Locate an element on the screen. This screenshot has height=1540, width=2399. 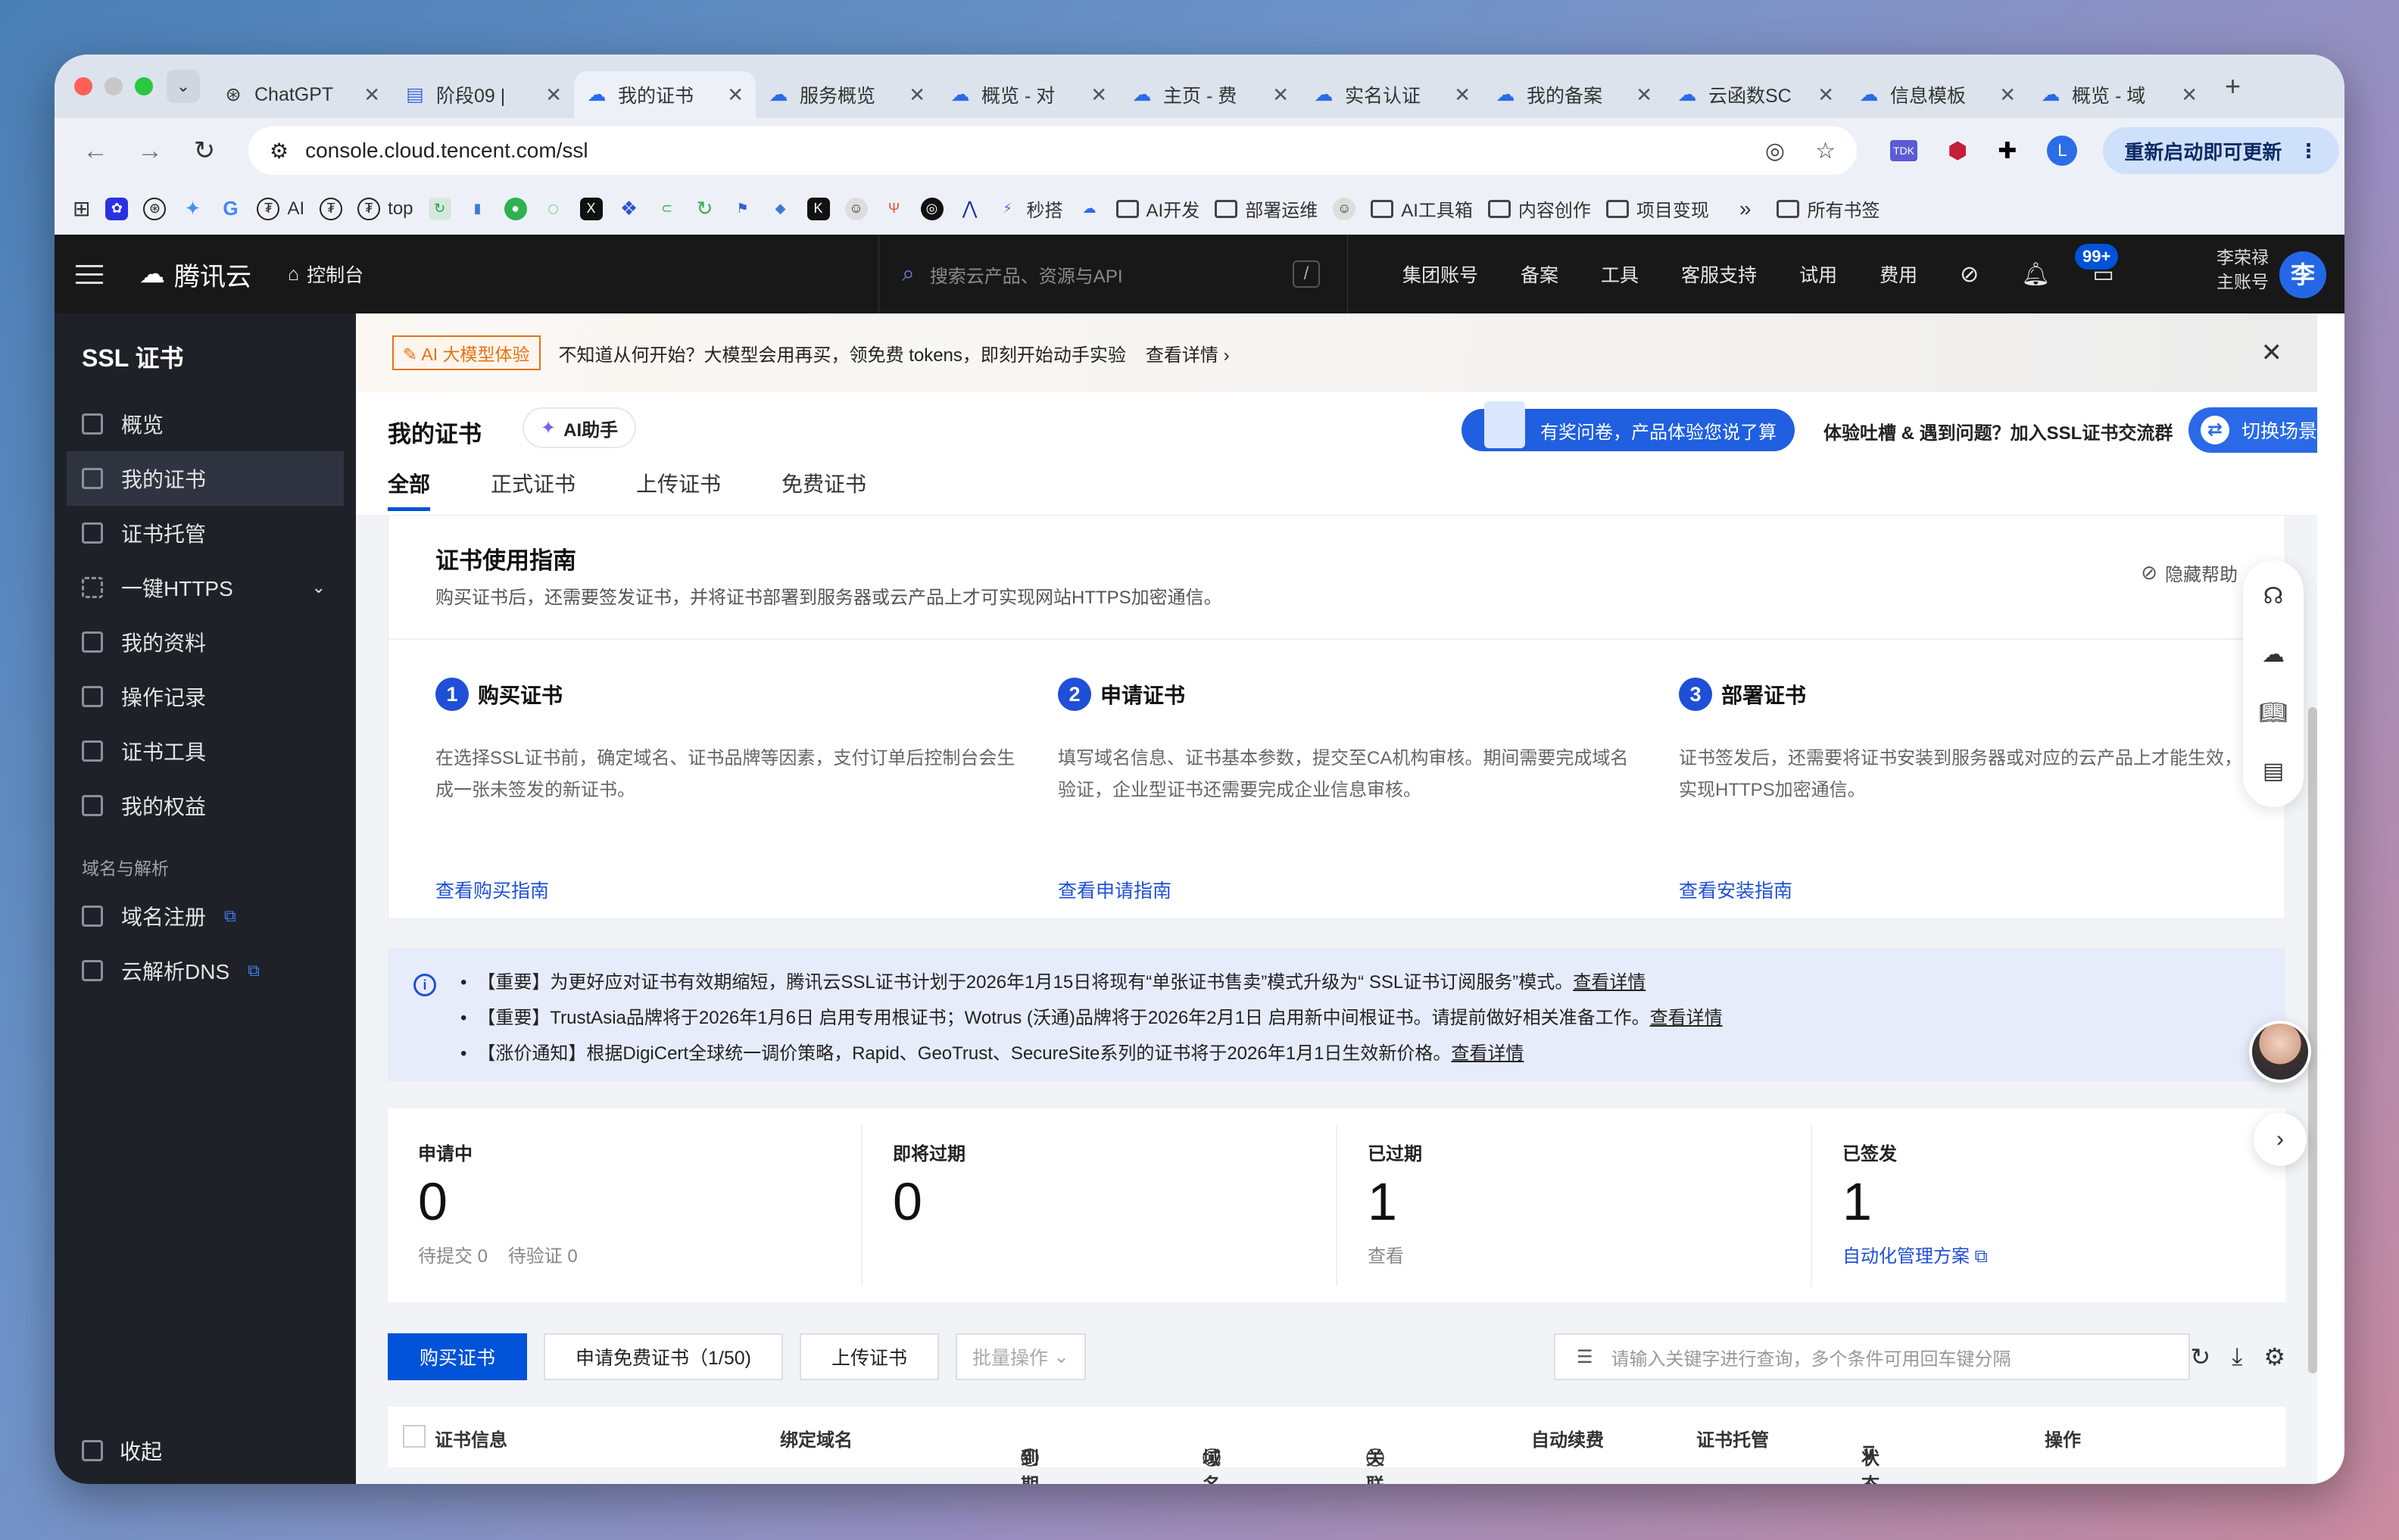
buy-cert-button: 购买证书 is located at coordinates (458, 1357).